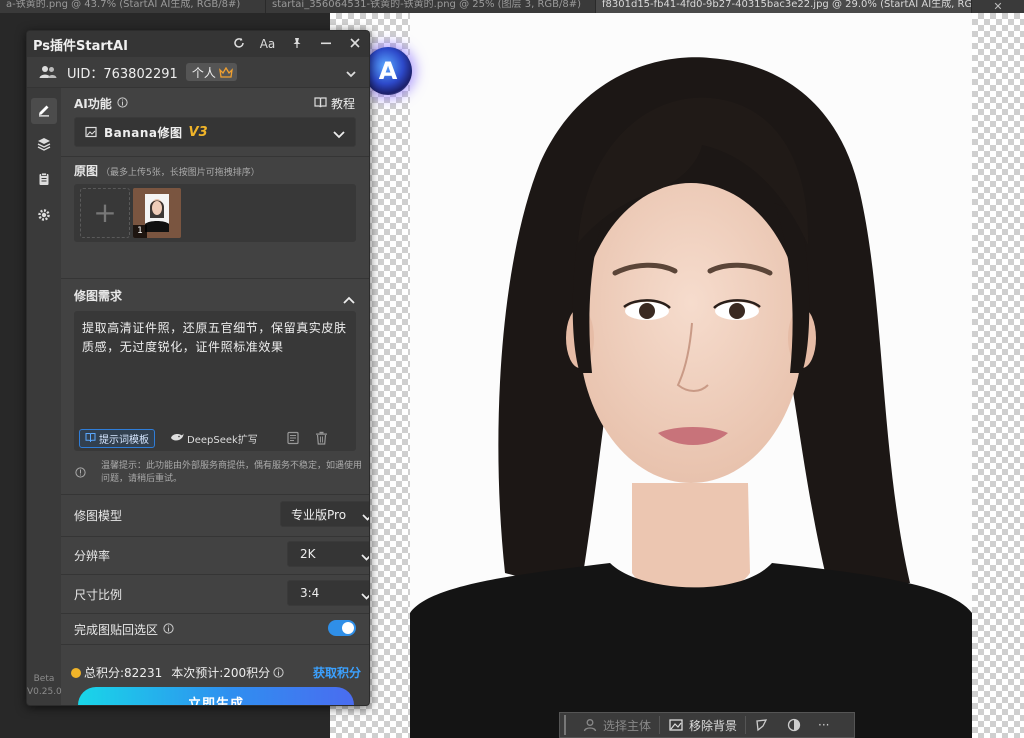  Describe the element at coordinates (80, 472) in the screenshot. I see `warning-info-icon` at that location.